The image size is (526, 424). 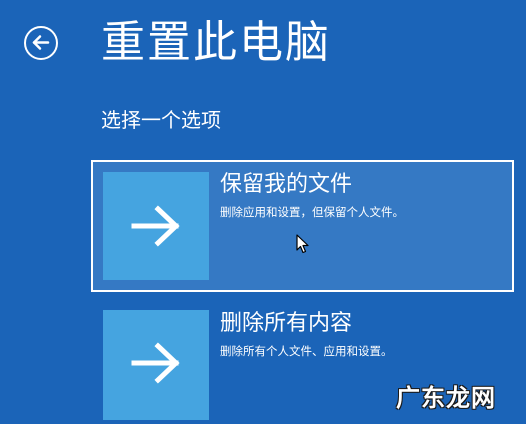 I want to click on watermark: 广东龙网, so click(x=446, y=397).